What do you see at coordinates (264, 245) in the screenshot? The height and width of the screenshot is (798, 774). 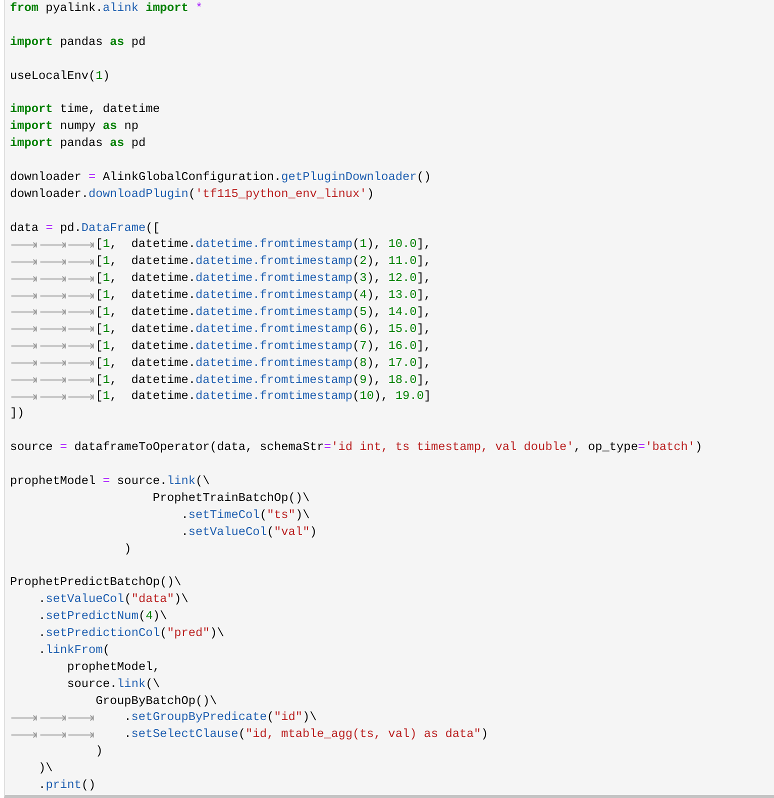 I see `code-line: [1, datetime.datetime.fromtimestamp(1), 10.0],` at bounding box center [264, 245].